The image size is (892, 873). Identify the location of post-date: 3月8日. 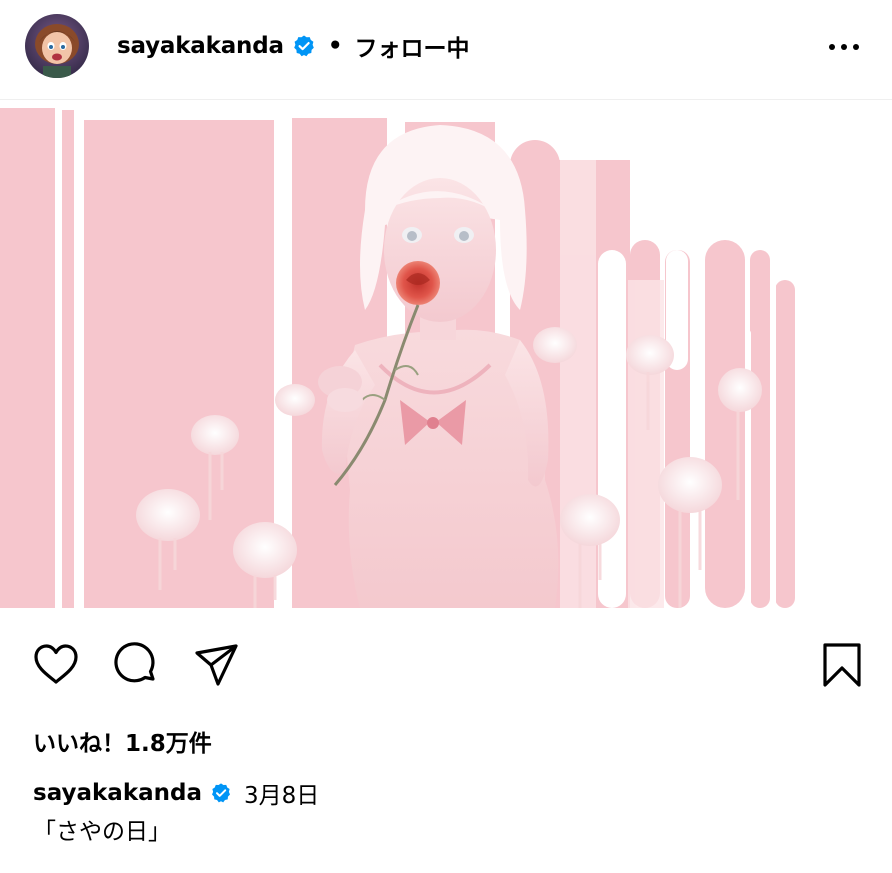
(282, 796).